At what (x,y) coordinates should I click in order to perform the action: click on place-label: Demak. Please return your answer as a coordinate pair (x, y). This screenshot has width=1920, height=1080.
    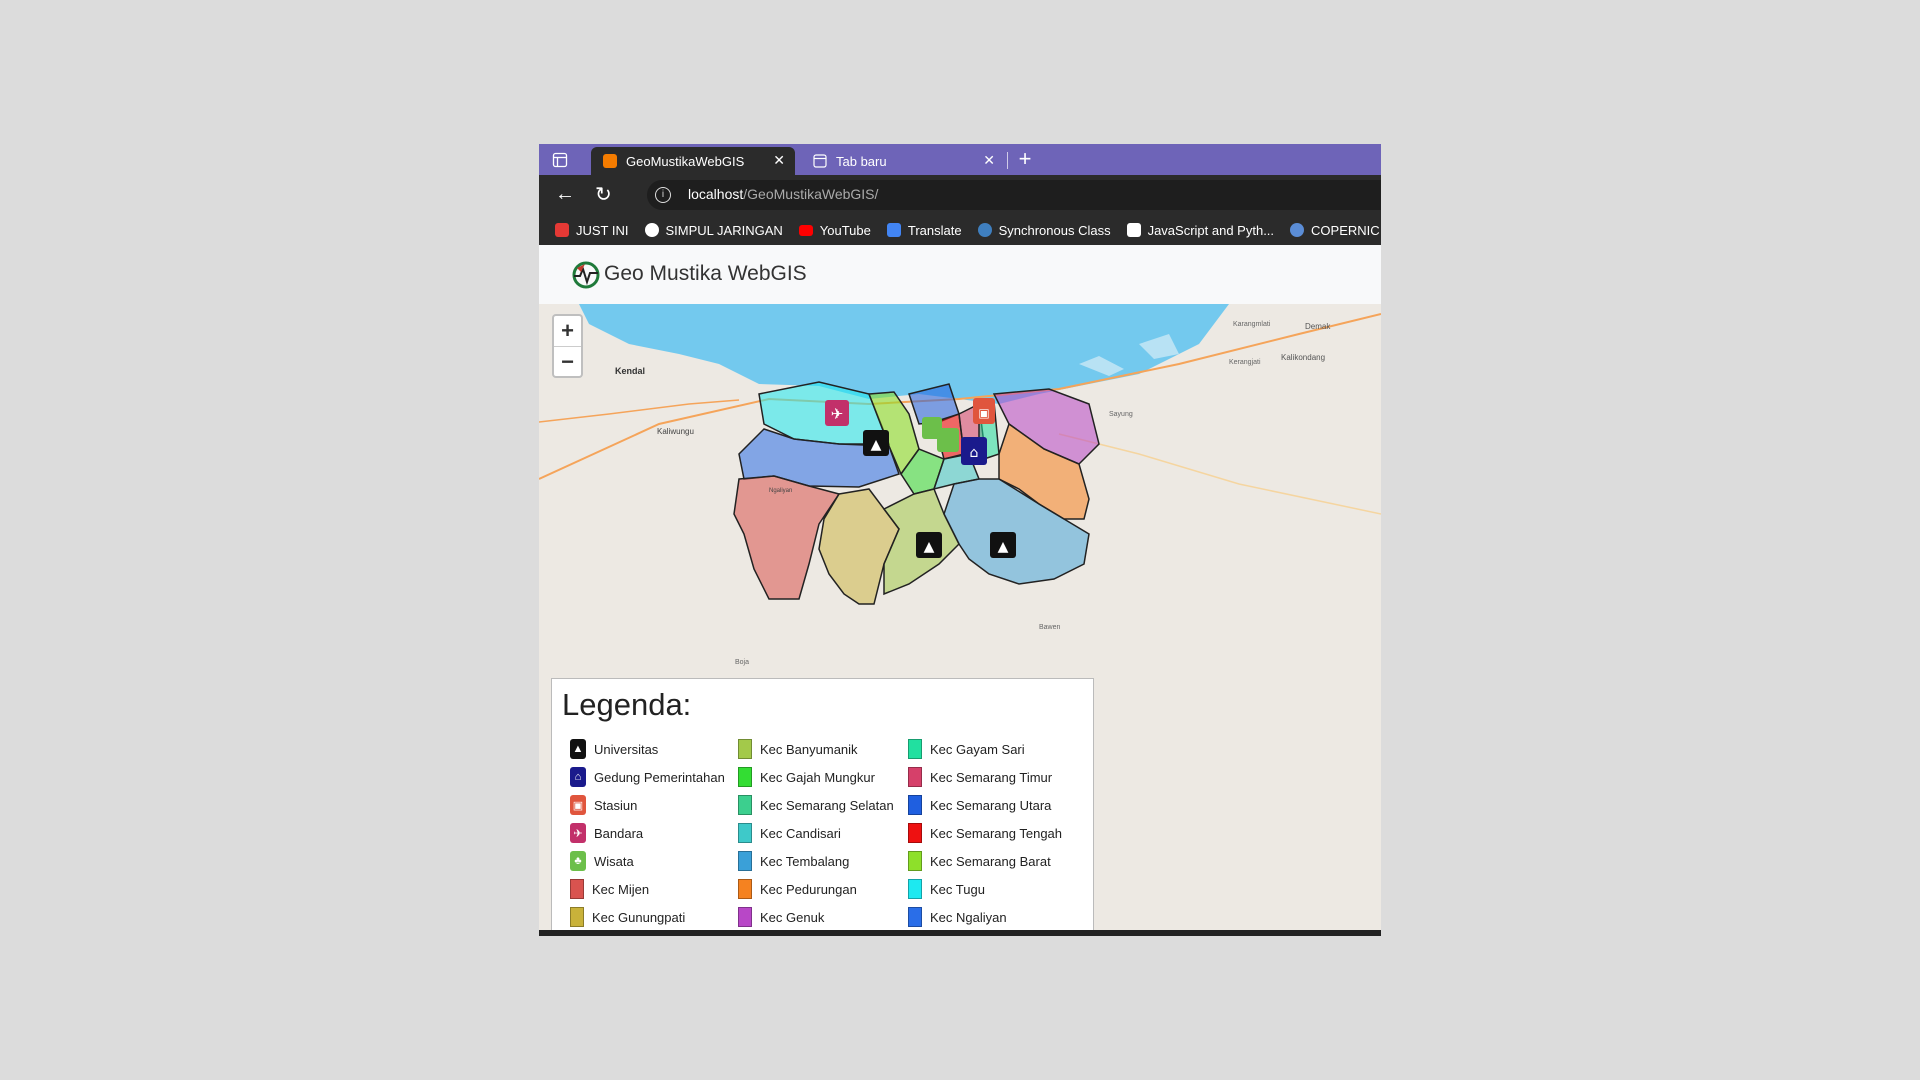
    Looking at the image, I should click on (1318, 326).